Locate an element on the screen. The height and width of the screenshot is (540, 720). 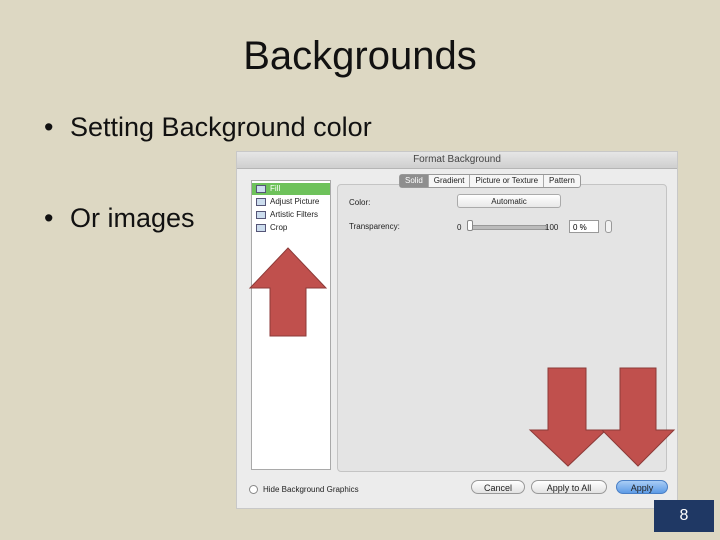
apply-to-all-button: Apply to All is located at coordinates (569, 487).